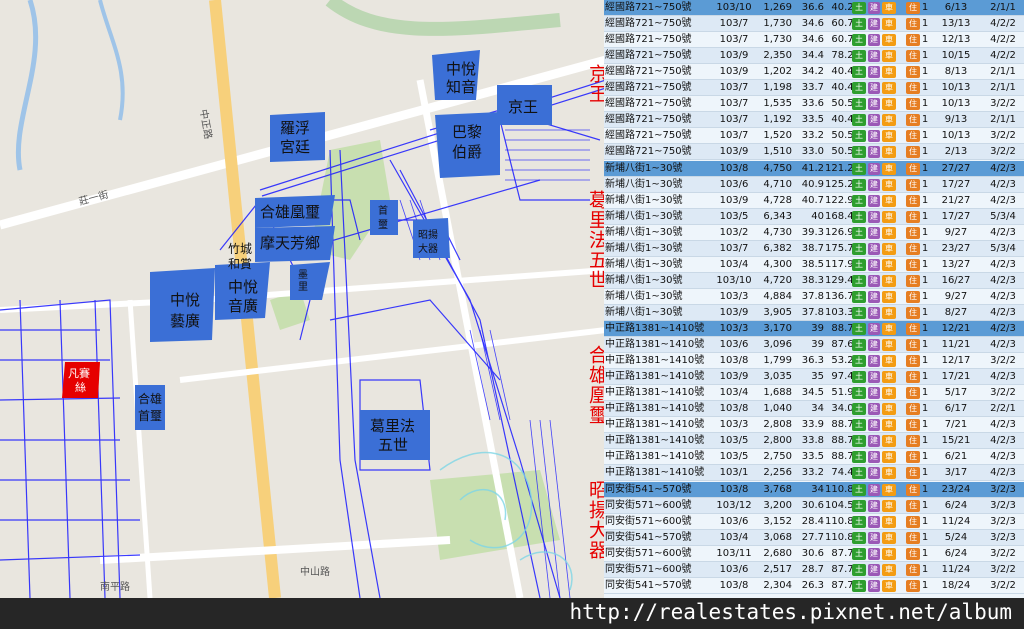  Describe the element at coordinates (1003, 88) in the screenshot. I see `cell-lay: 2/1/1` at that location.